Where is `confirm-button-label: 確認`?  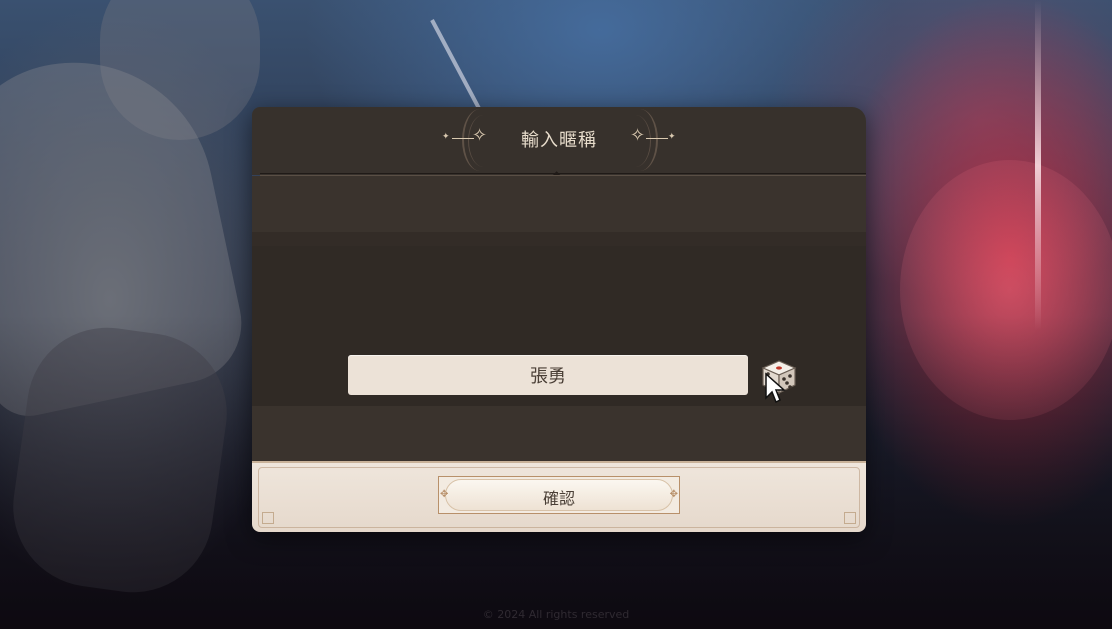
confirm-button-label: 確認 is located at coordinates (558, 498).